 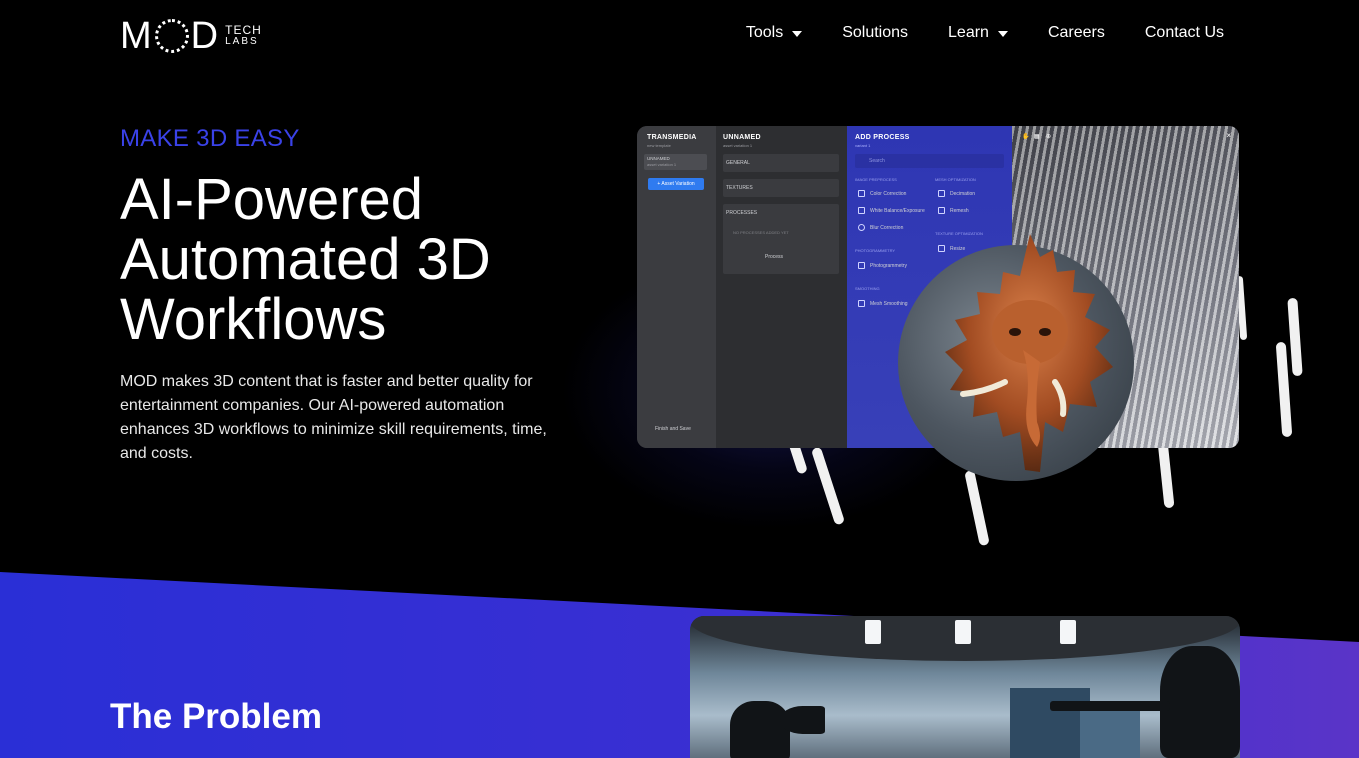 I want to click on grid-tool-icon: ▦, so click(x=1037, y=136).